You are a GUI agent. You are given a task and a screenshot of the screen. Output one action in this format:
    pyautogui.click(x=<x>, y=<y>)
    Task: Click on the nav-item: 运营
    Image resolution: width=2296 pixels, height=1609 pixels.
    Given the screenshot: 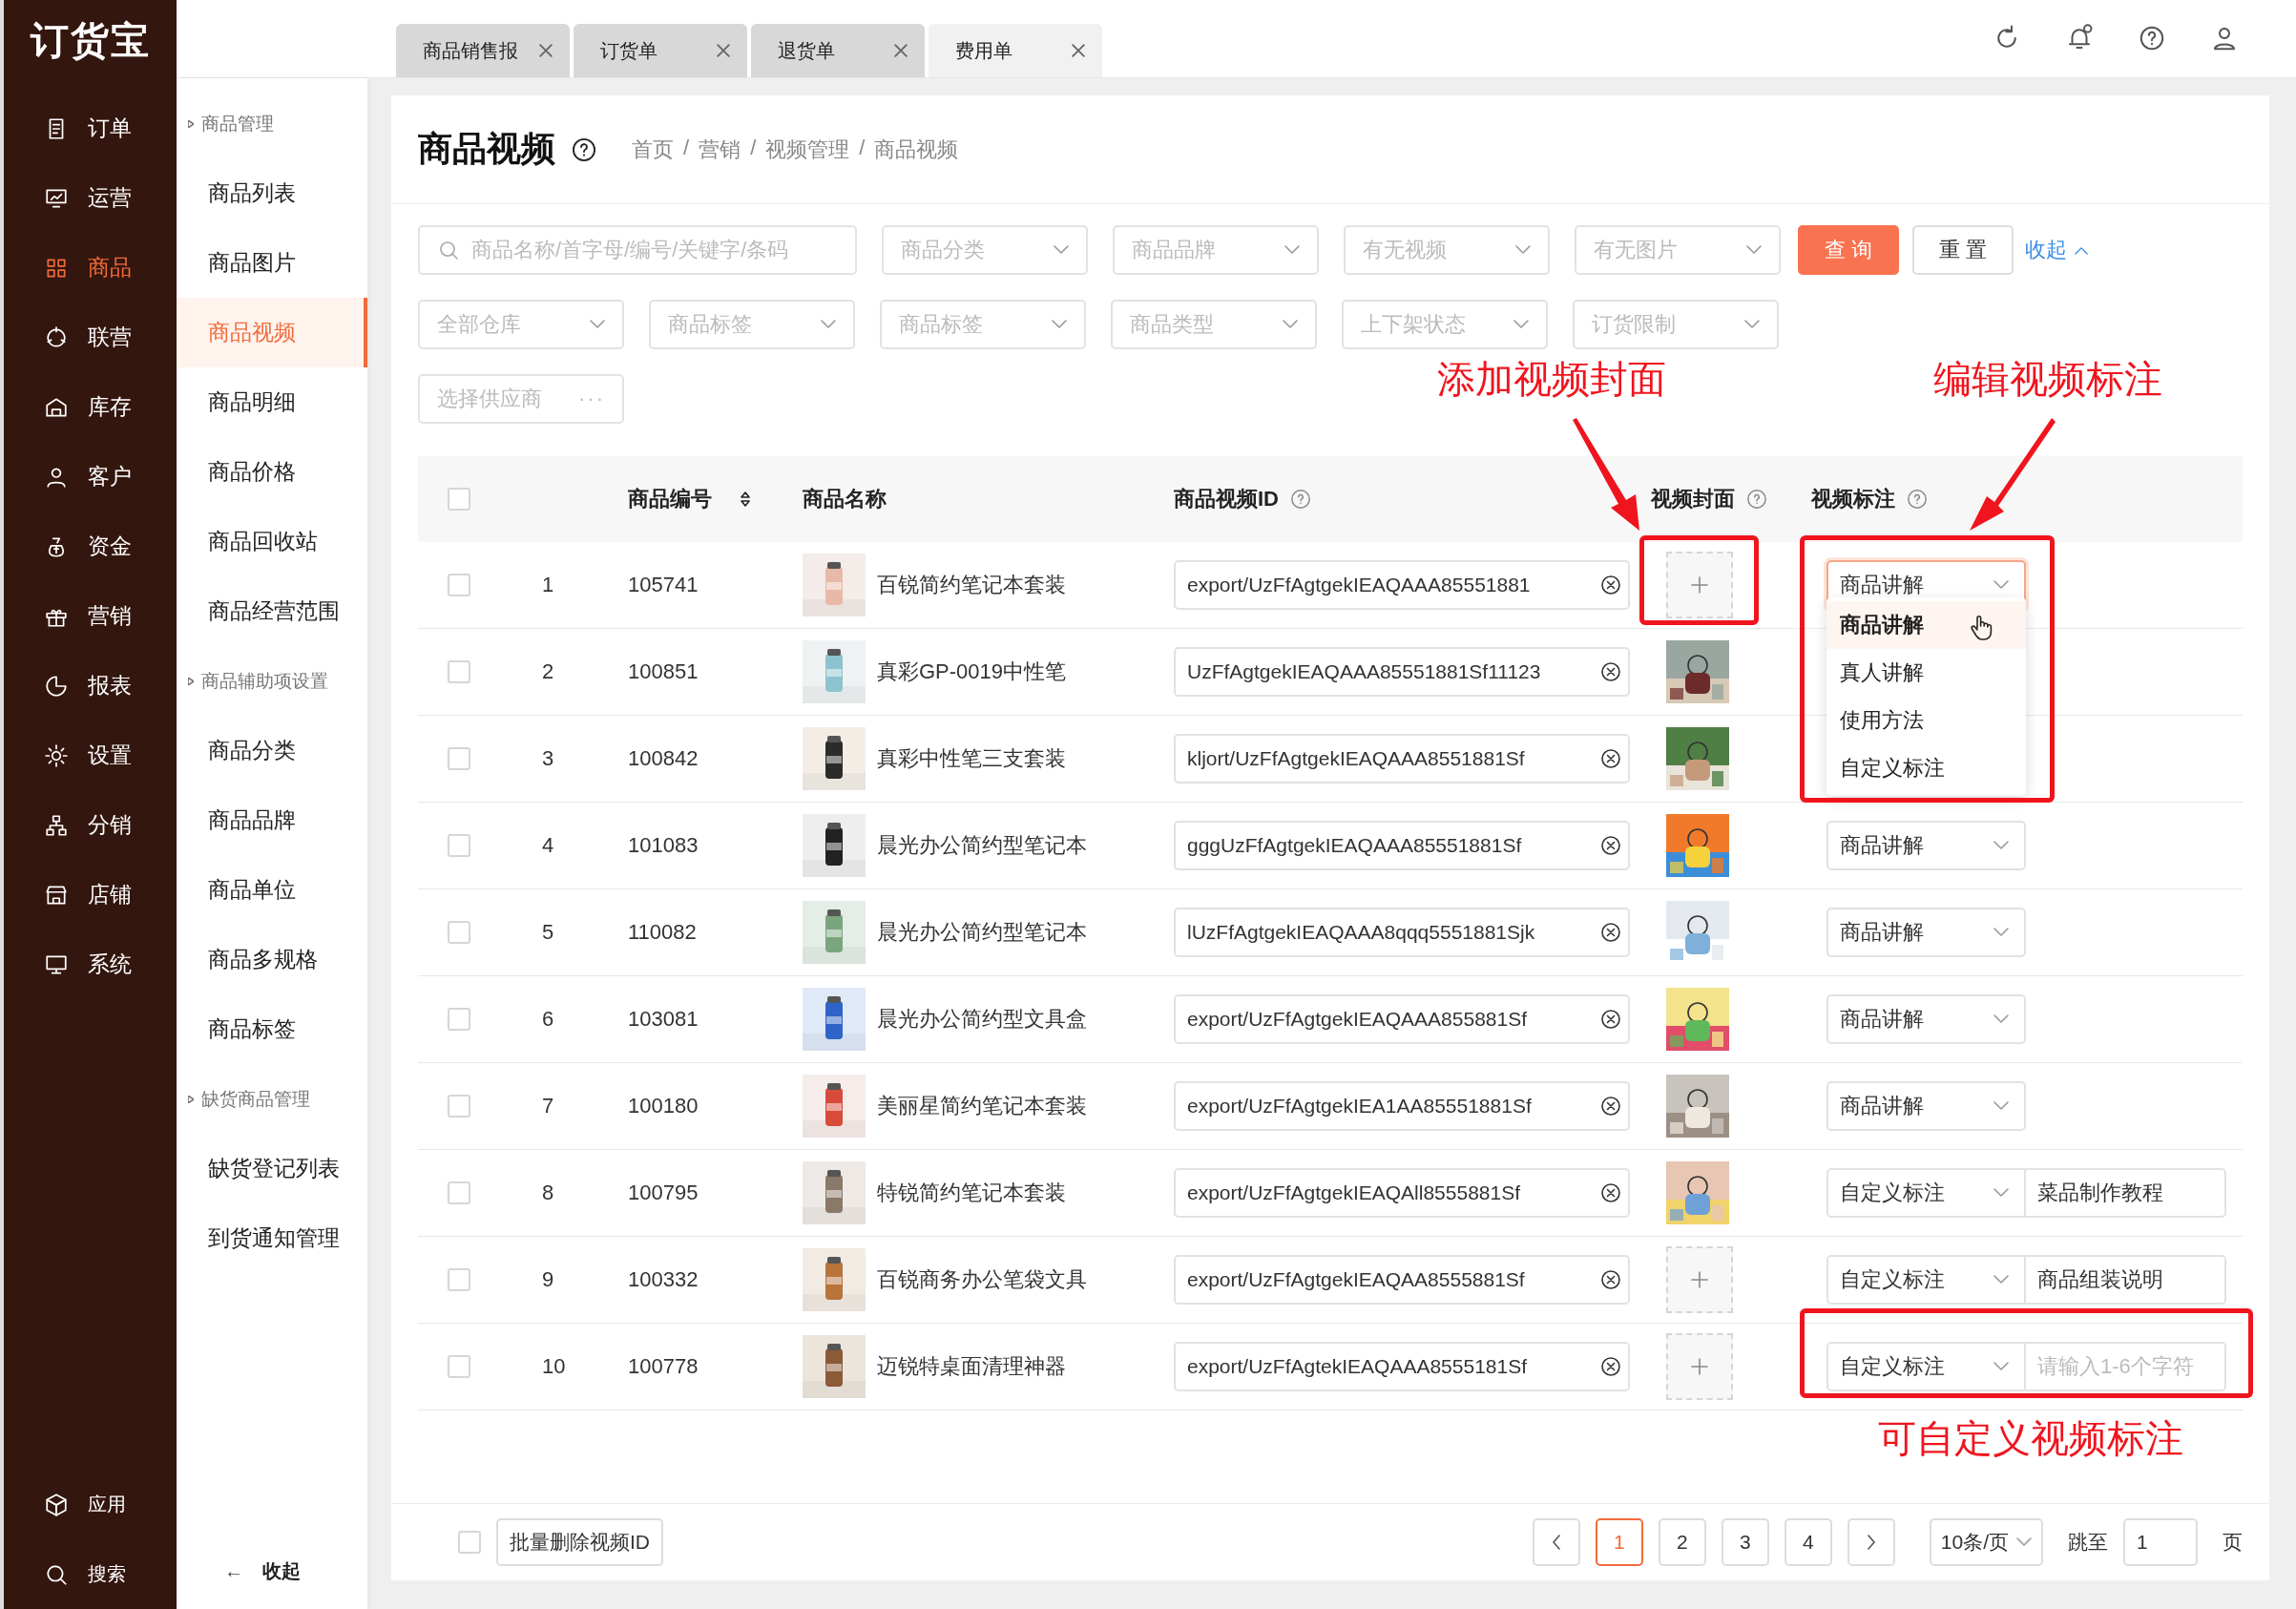 What is the action you would take?
    pyautogui.click(x=91, y=198)
    